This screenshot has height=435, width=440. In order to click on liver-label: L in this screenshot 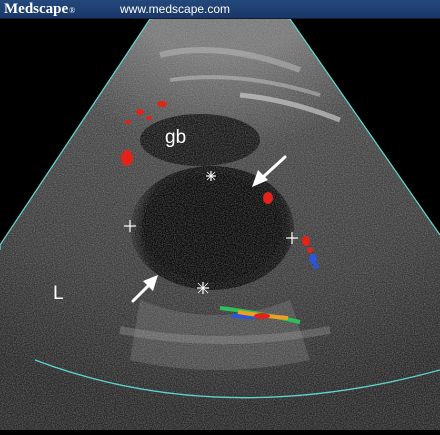, I will do `click(58, 293)`.